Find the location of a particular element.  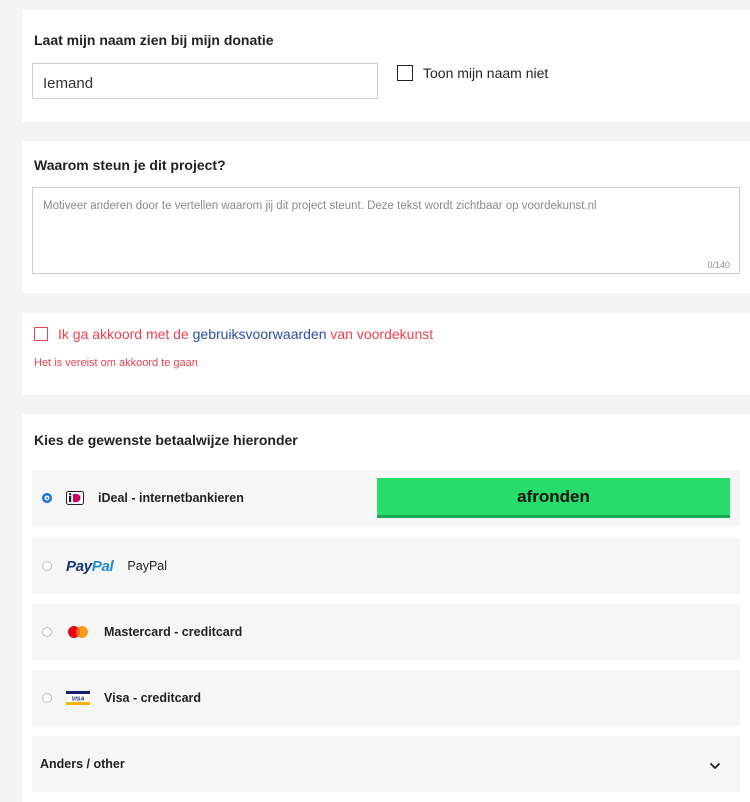

payment-method-ideal: iDeal - internetbankieren afronden is located at coordinates (386, 498).